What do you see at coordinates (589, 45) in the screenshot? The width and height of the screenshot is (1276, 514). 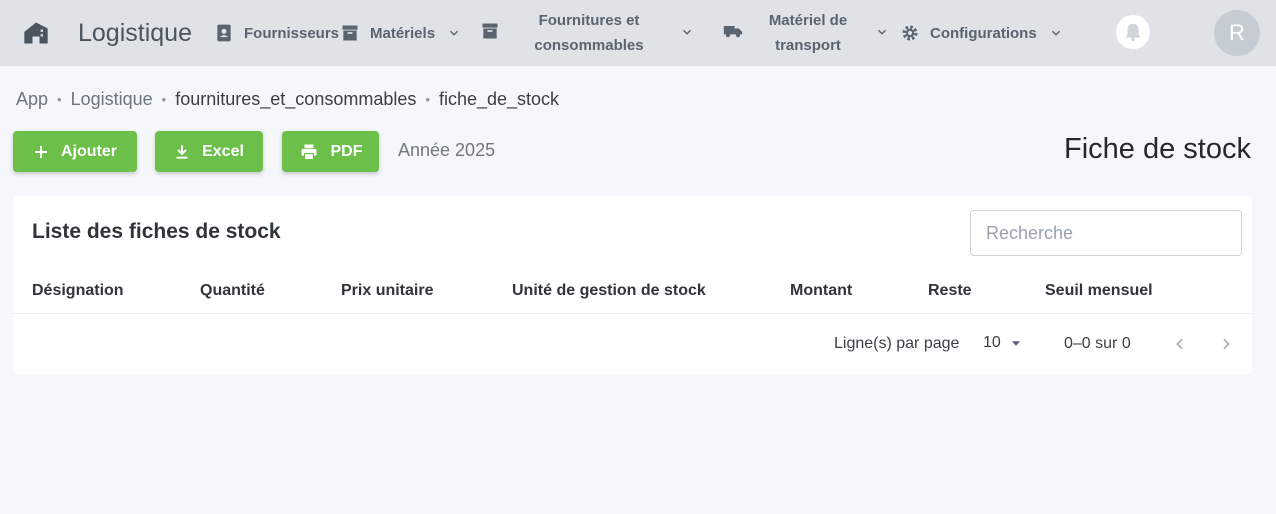 I see `nav-label-supplies-2: consommables` at bounding box center [589, 45].